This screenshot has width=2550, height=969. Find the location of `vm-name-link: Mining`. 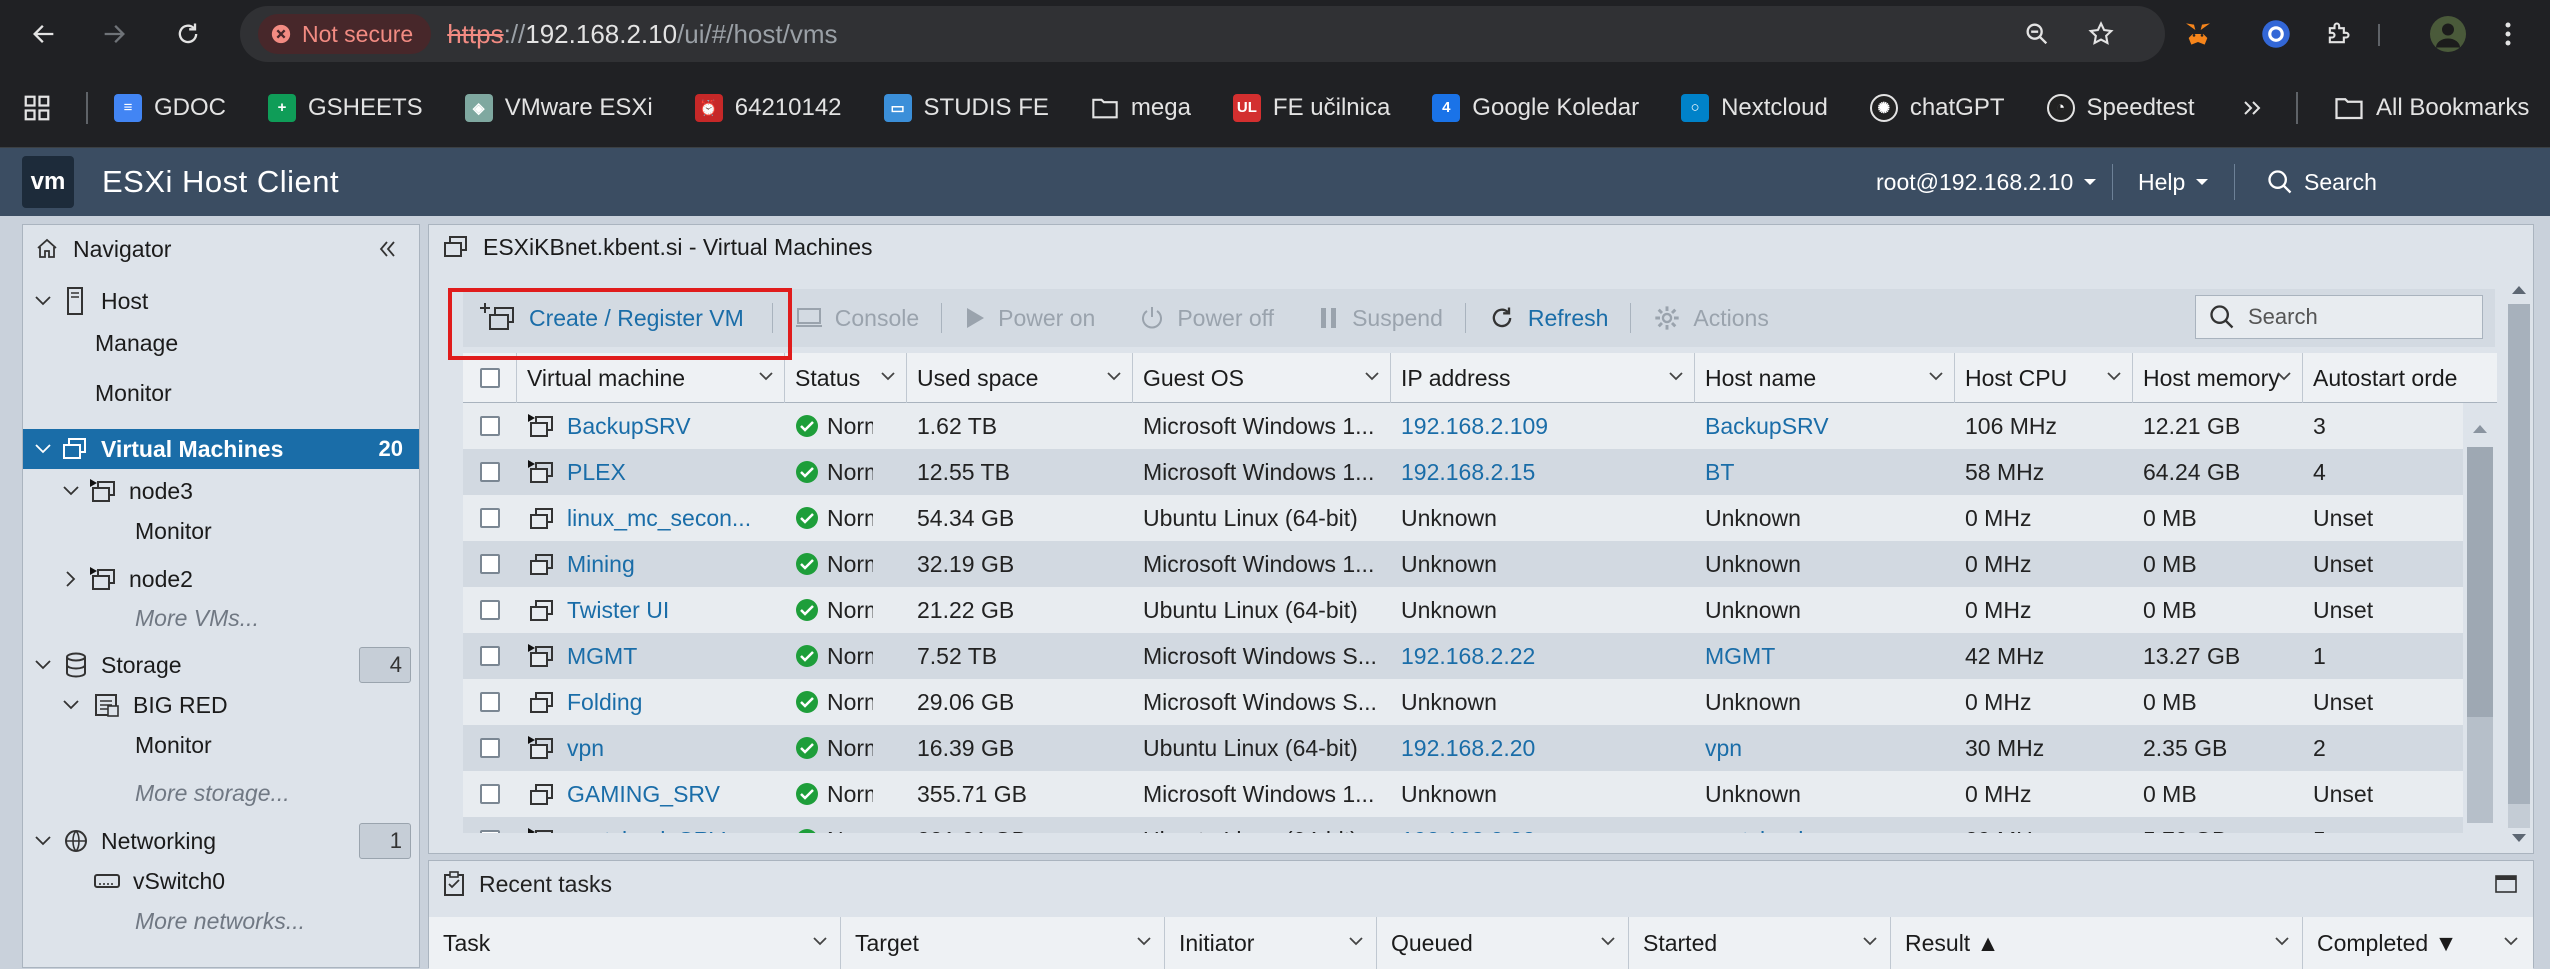

vm-name-link: Mining is located at coordinates (601, 564).